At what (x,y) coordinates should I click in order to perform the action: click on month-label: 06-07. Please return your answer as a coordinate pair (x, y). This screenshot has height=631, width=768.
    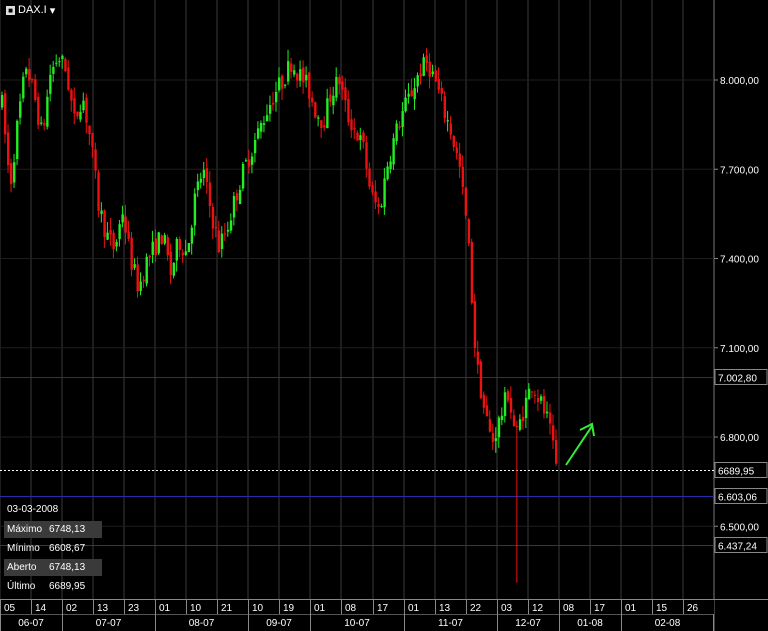
    Looking at the image, I should click on (31, 623).